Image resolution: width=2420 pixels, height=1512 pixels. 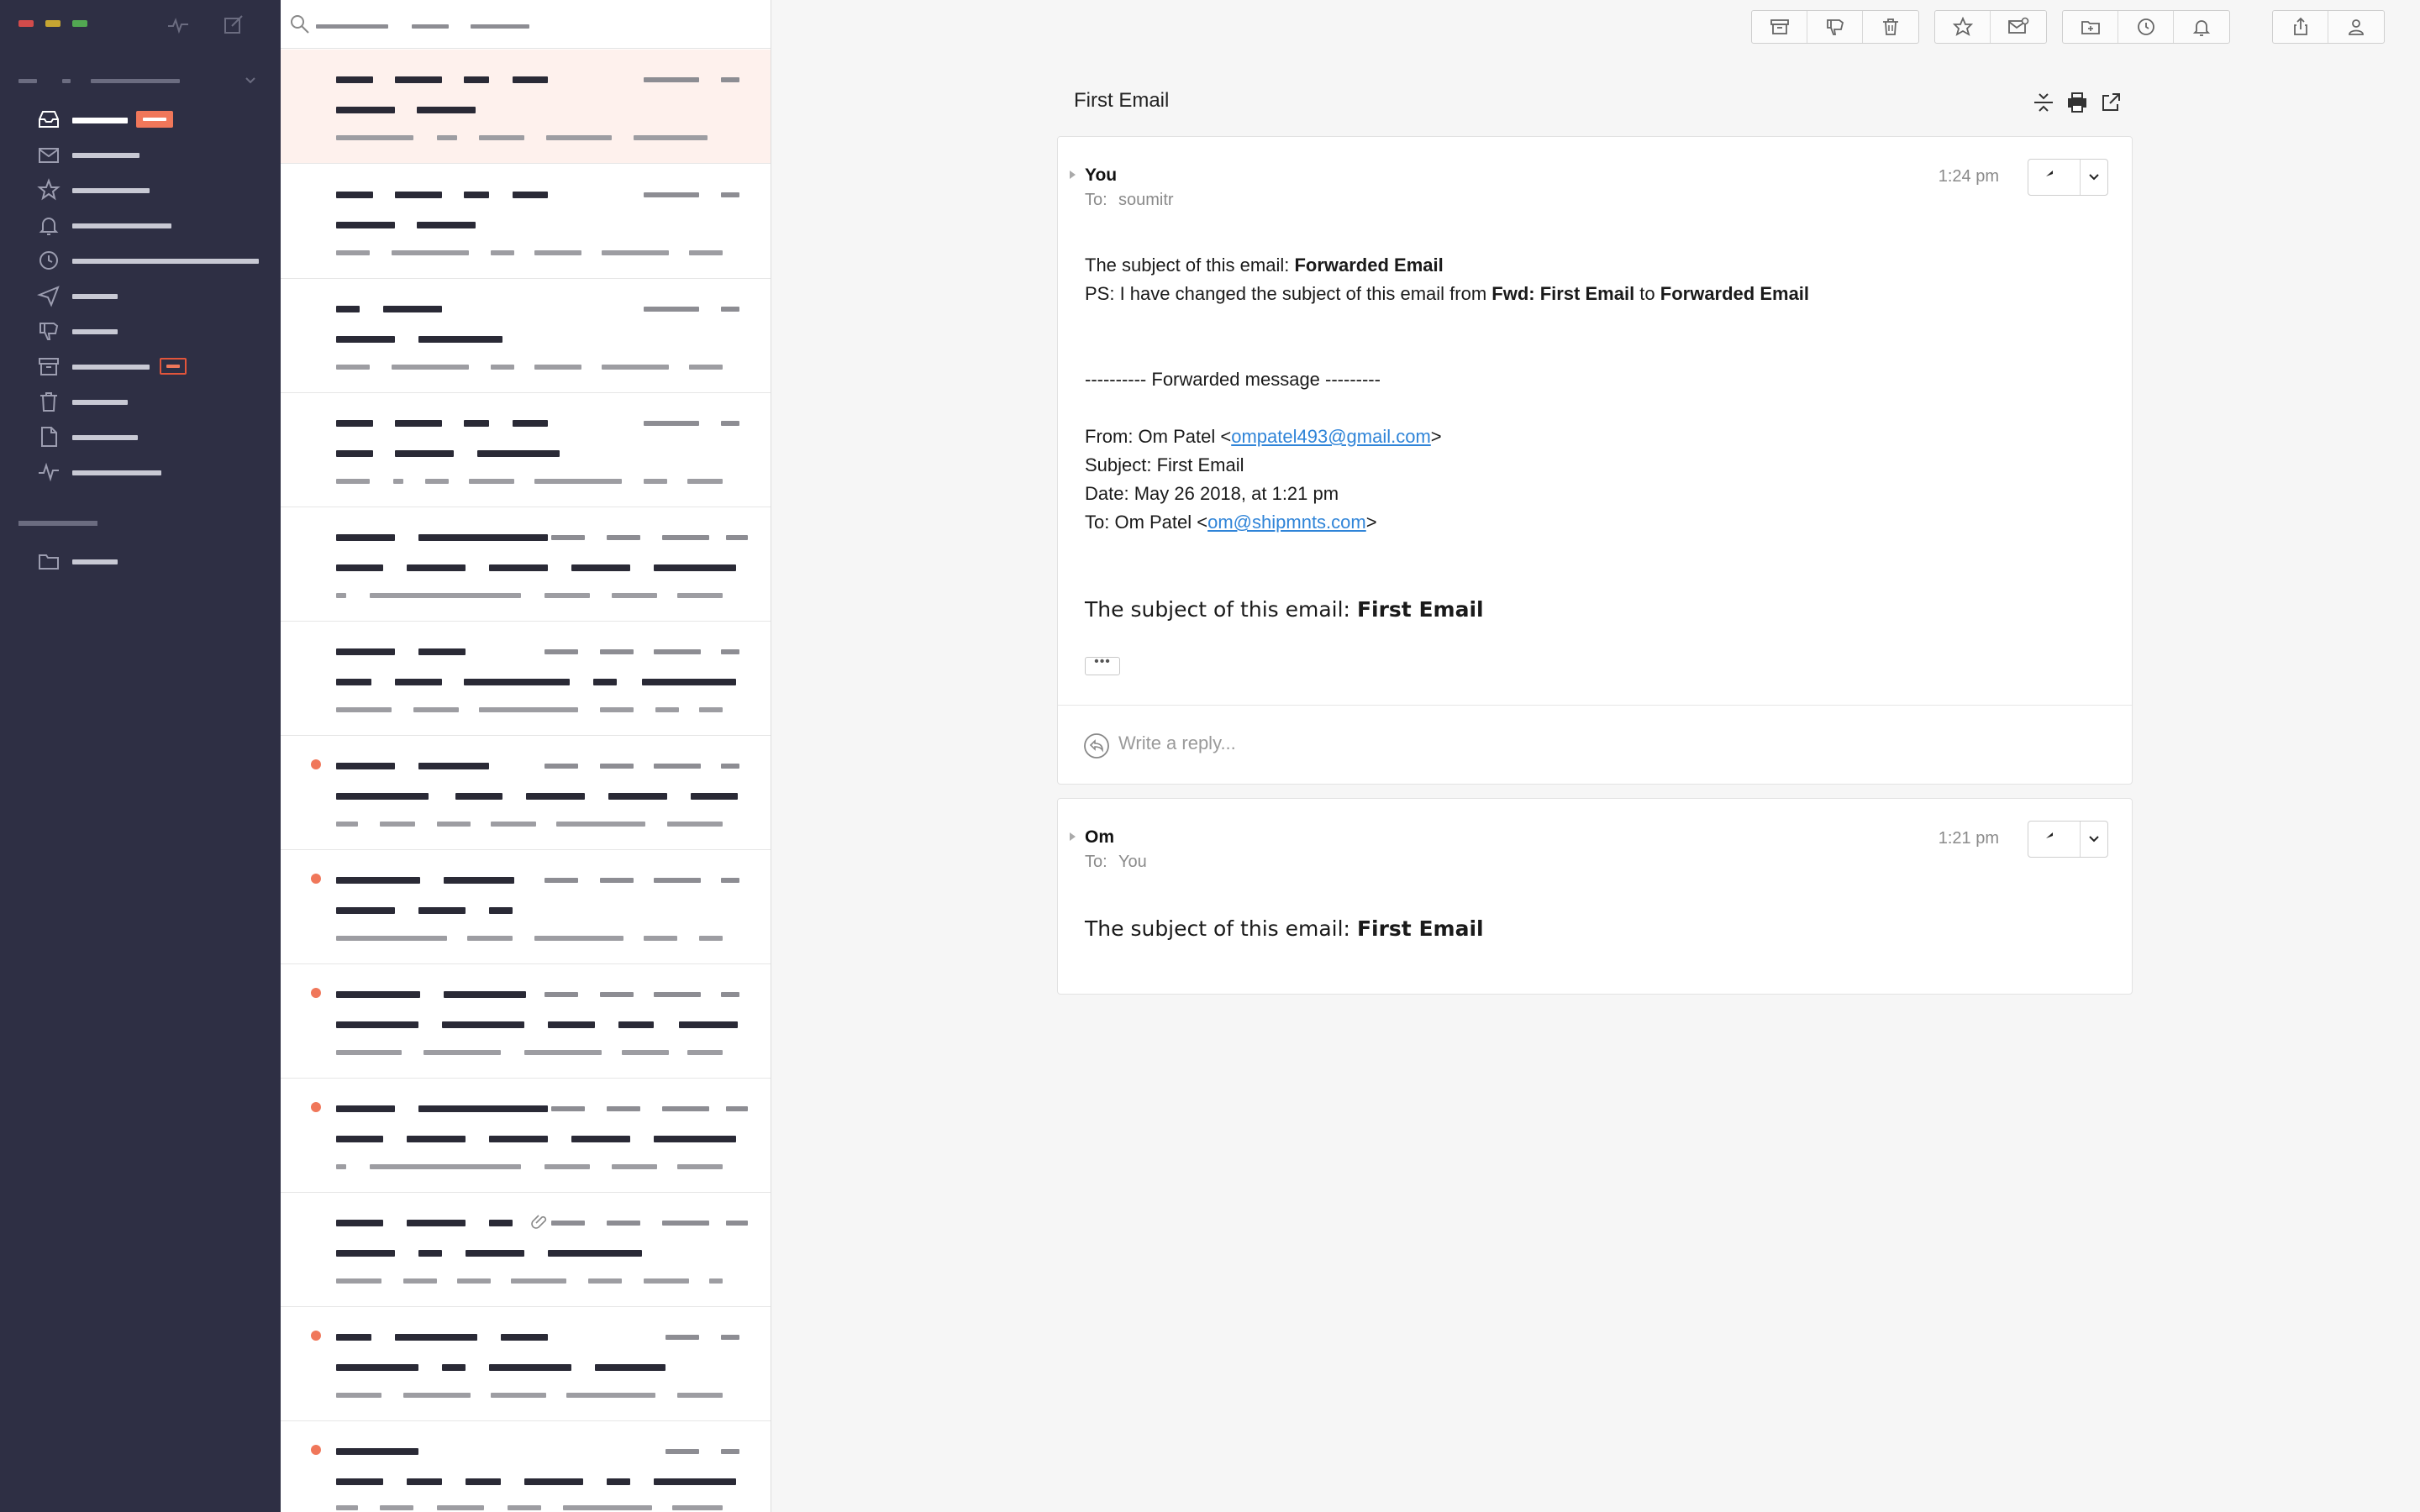 I want to click on sender-name: Om, so click(x=1100, y=837).